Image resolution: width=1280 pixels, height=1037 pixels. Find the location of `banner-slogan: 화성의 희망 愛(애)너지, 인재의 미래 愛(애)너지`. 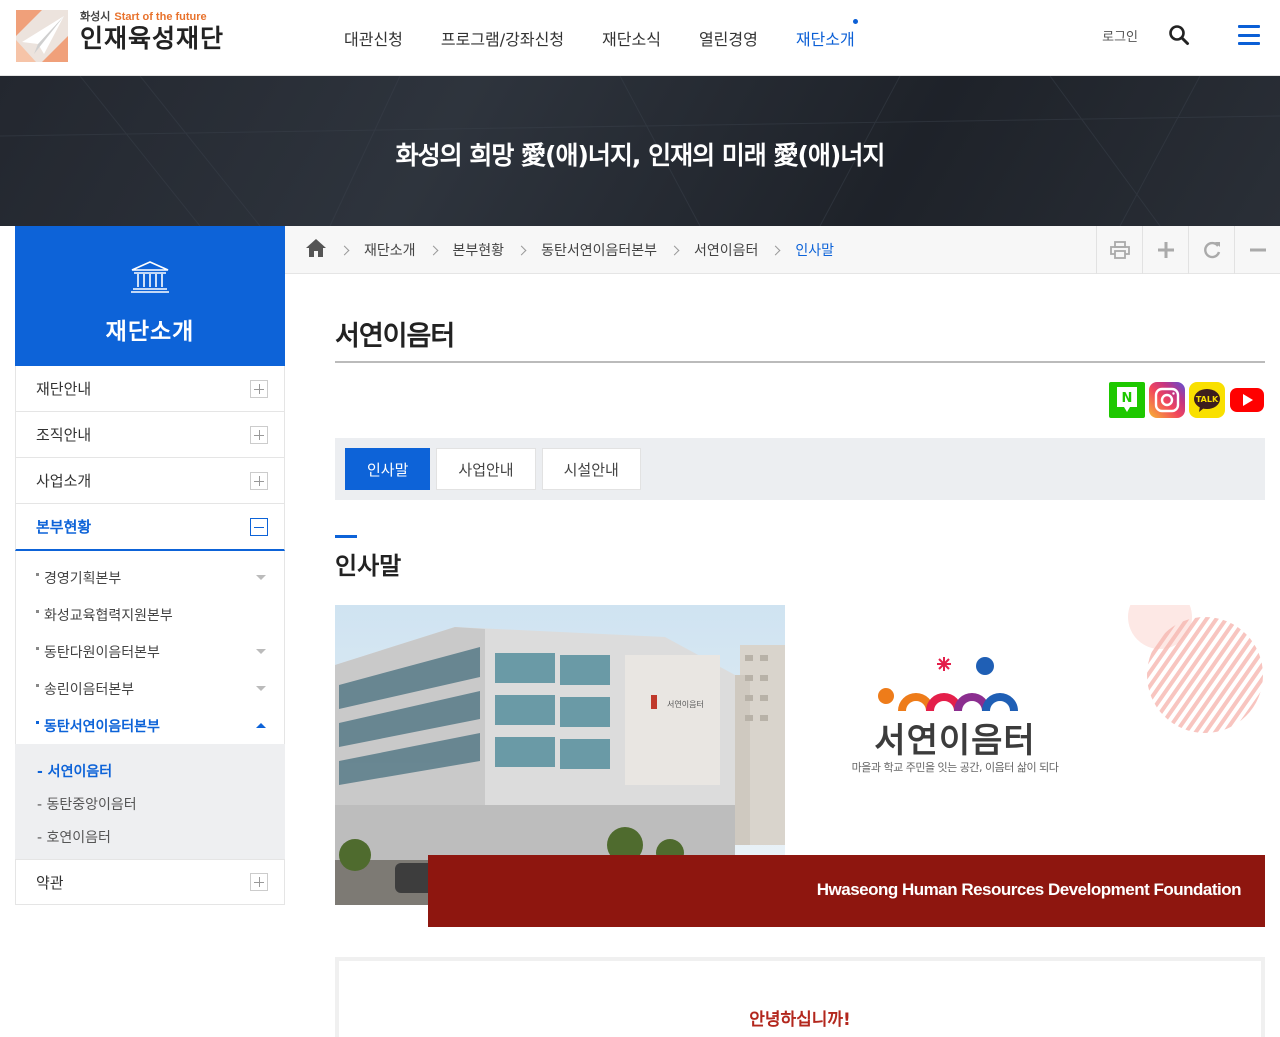

banner-slogan: 화성의 희망 愛(애)너지, 인재의 미래 愛(애)너지 is located at coordinates (640, 155).